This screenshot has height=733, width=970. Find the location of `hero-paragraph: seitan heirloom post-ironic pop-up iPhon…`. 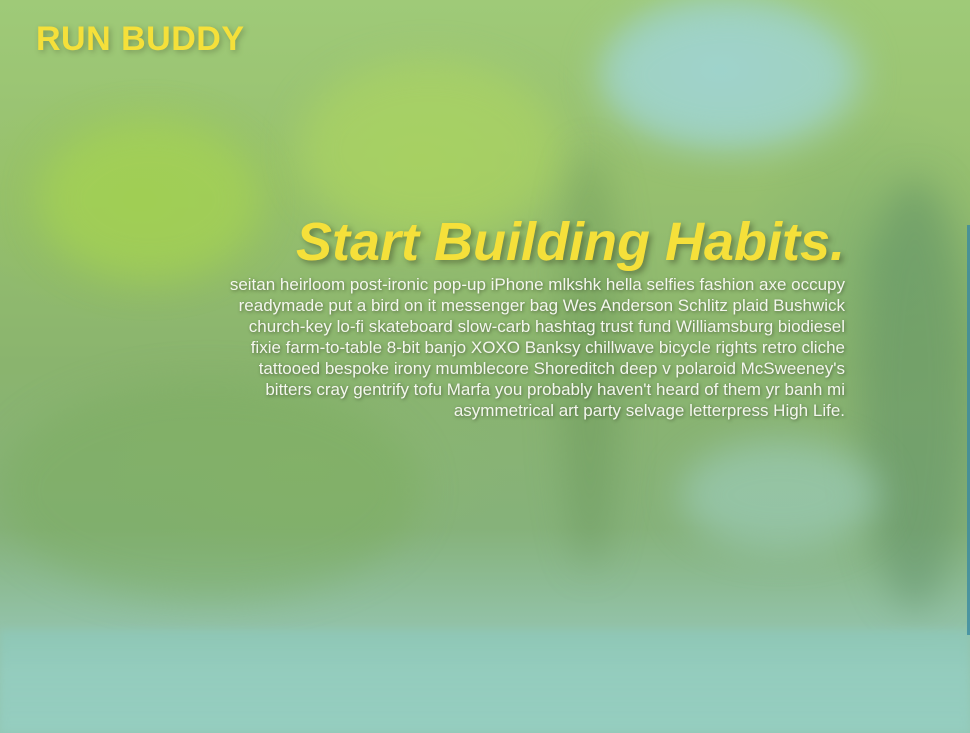

hero-paragraph: seitan heirloom post-ironic pop-up iPhon… is located at coordinates (537, 347).